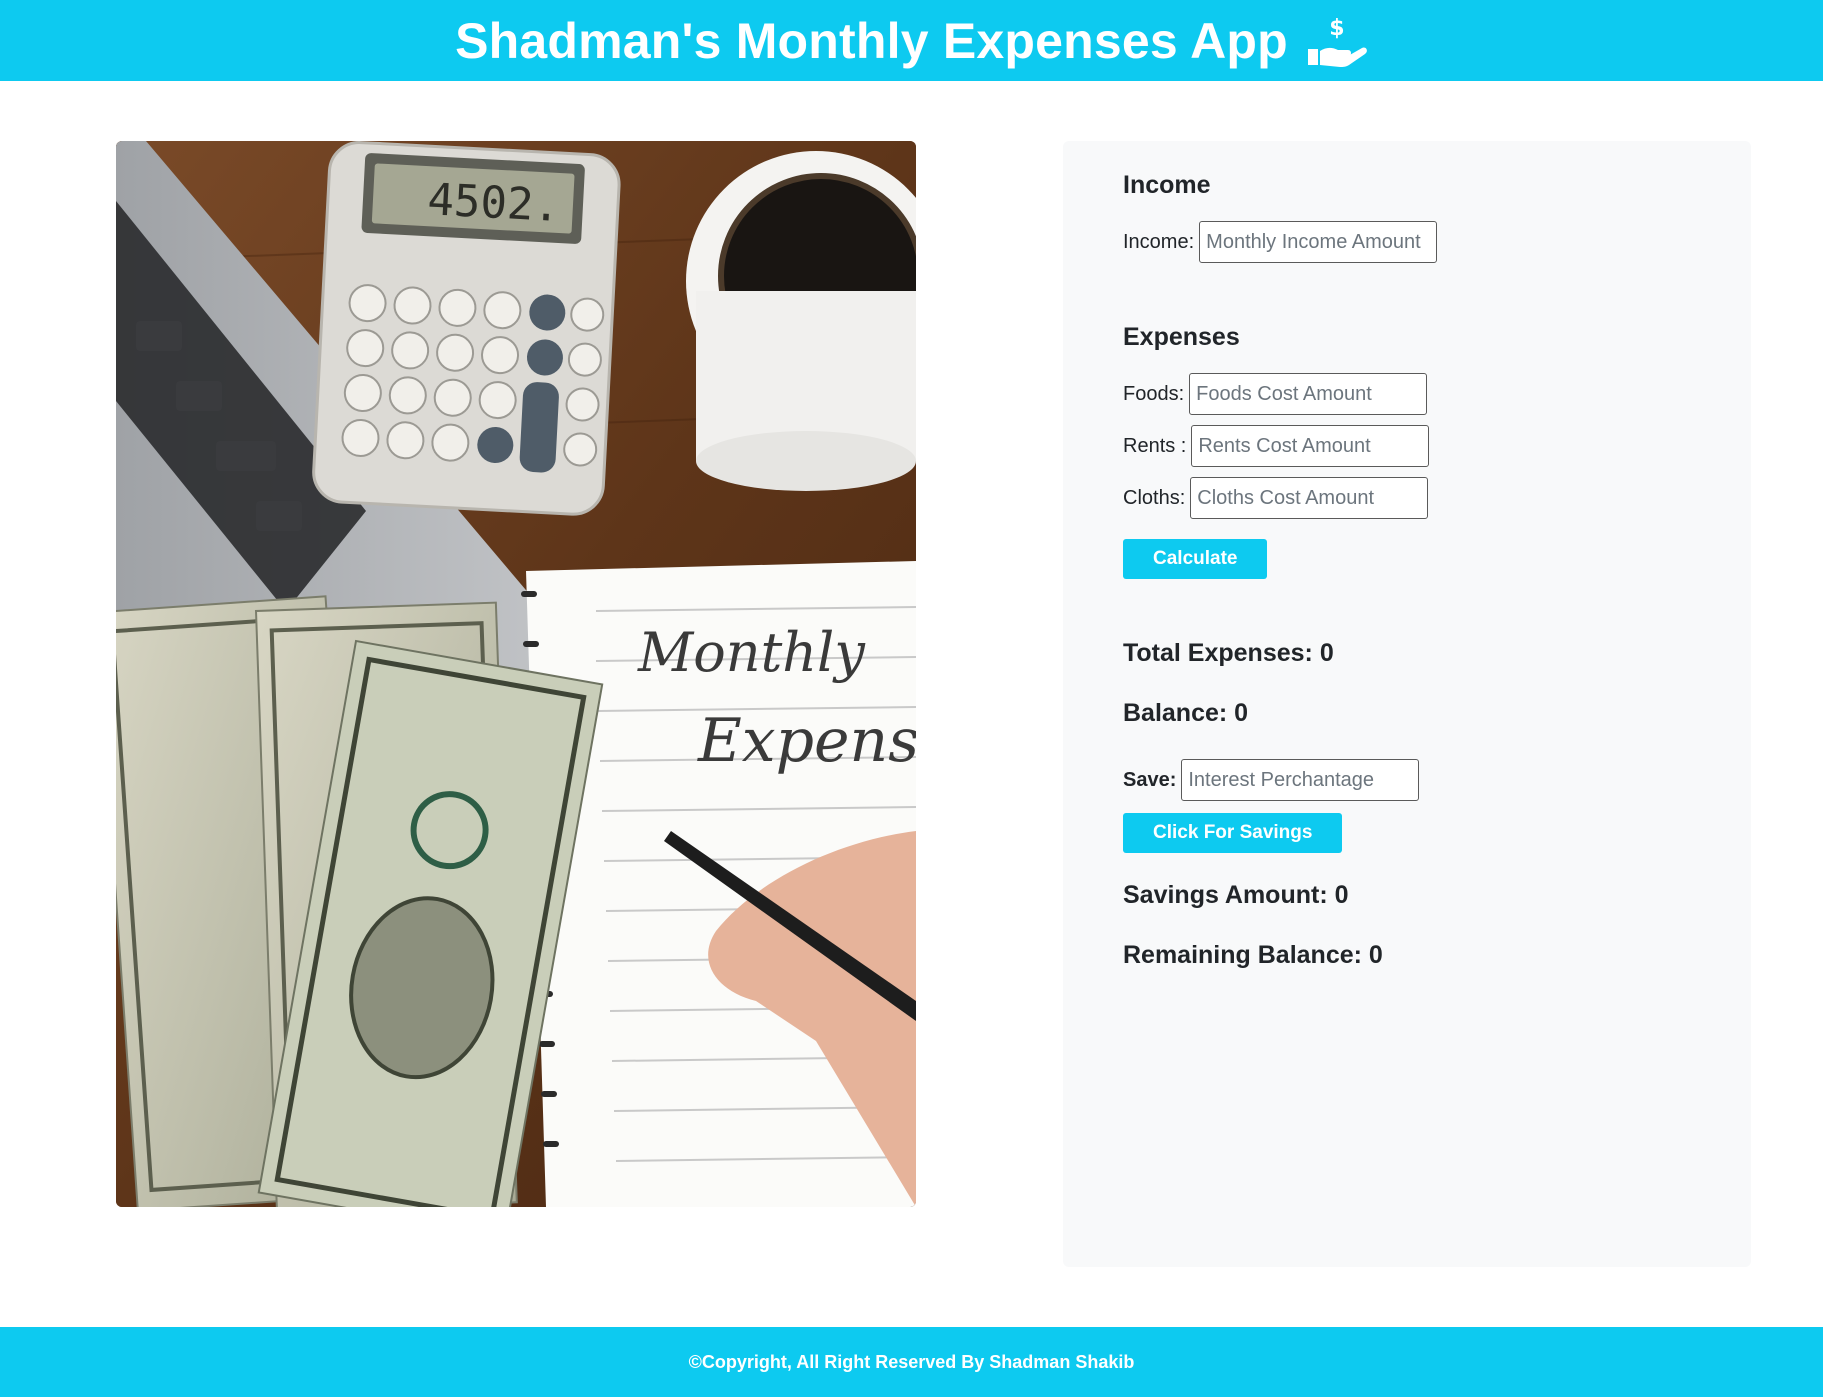  I want to click on foods-row: Foods:, so click(1275, 394).